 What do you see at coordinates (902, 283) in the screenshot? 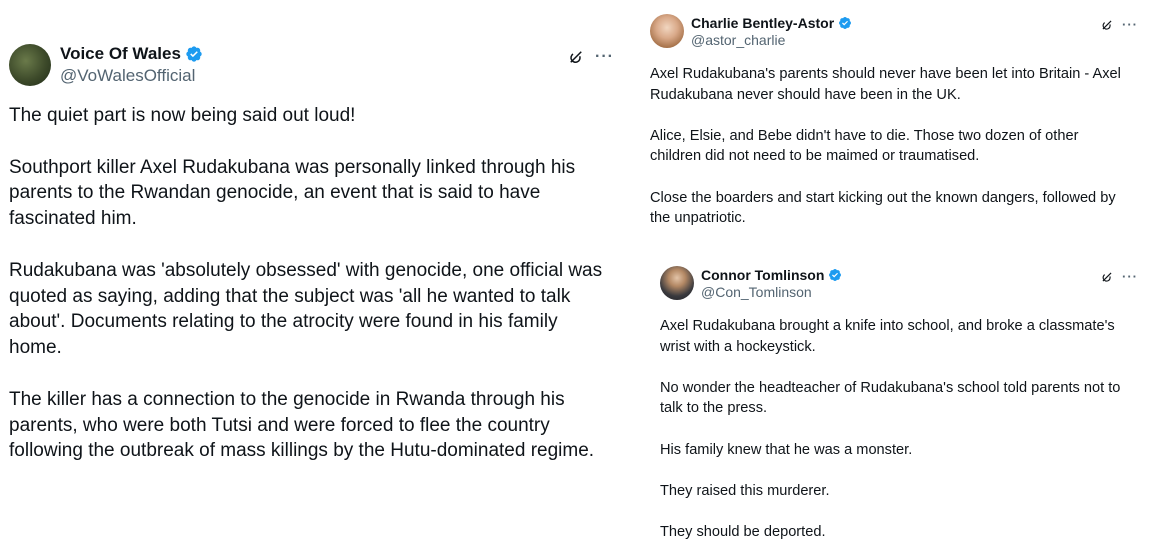
I see `tweet-header: Connor Tomlinson @Con_Tomlinson ···` at bounding box center [902, 283].